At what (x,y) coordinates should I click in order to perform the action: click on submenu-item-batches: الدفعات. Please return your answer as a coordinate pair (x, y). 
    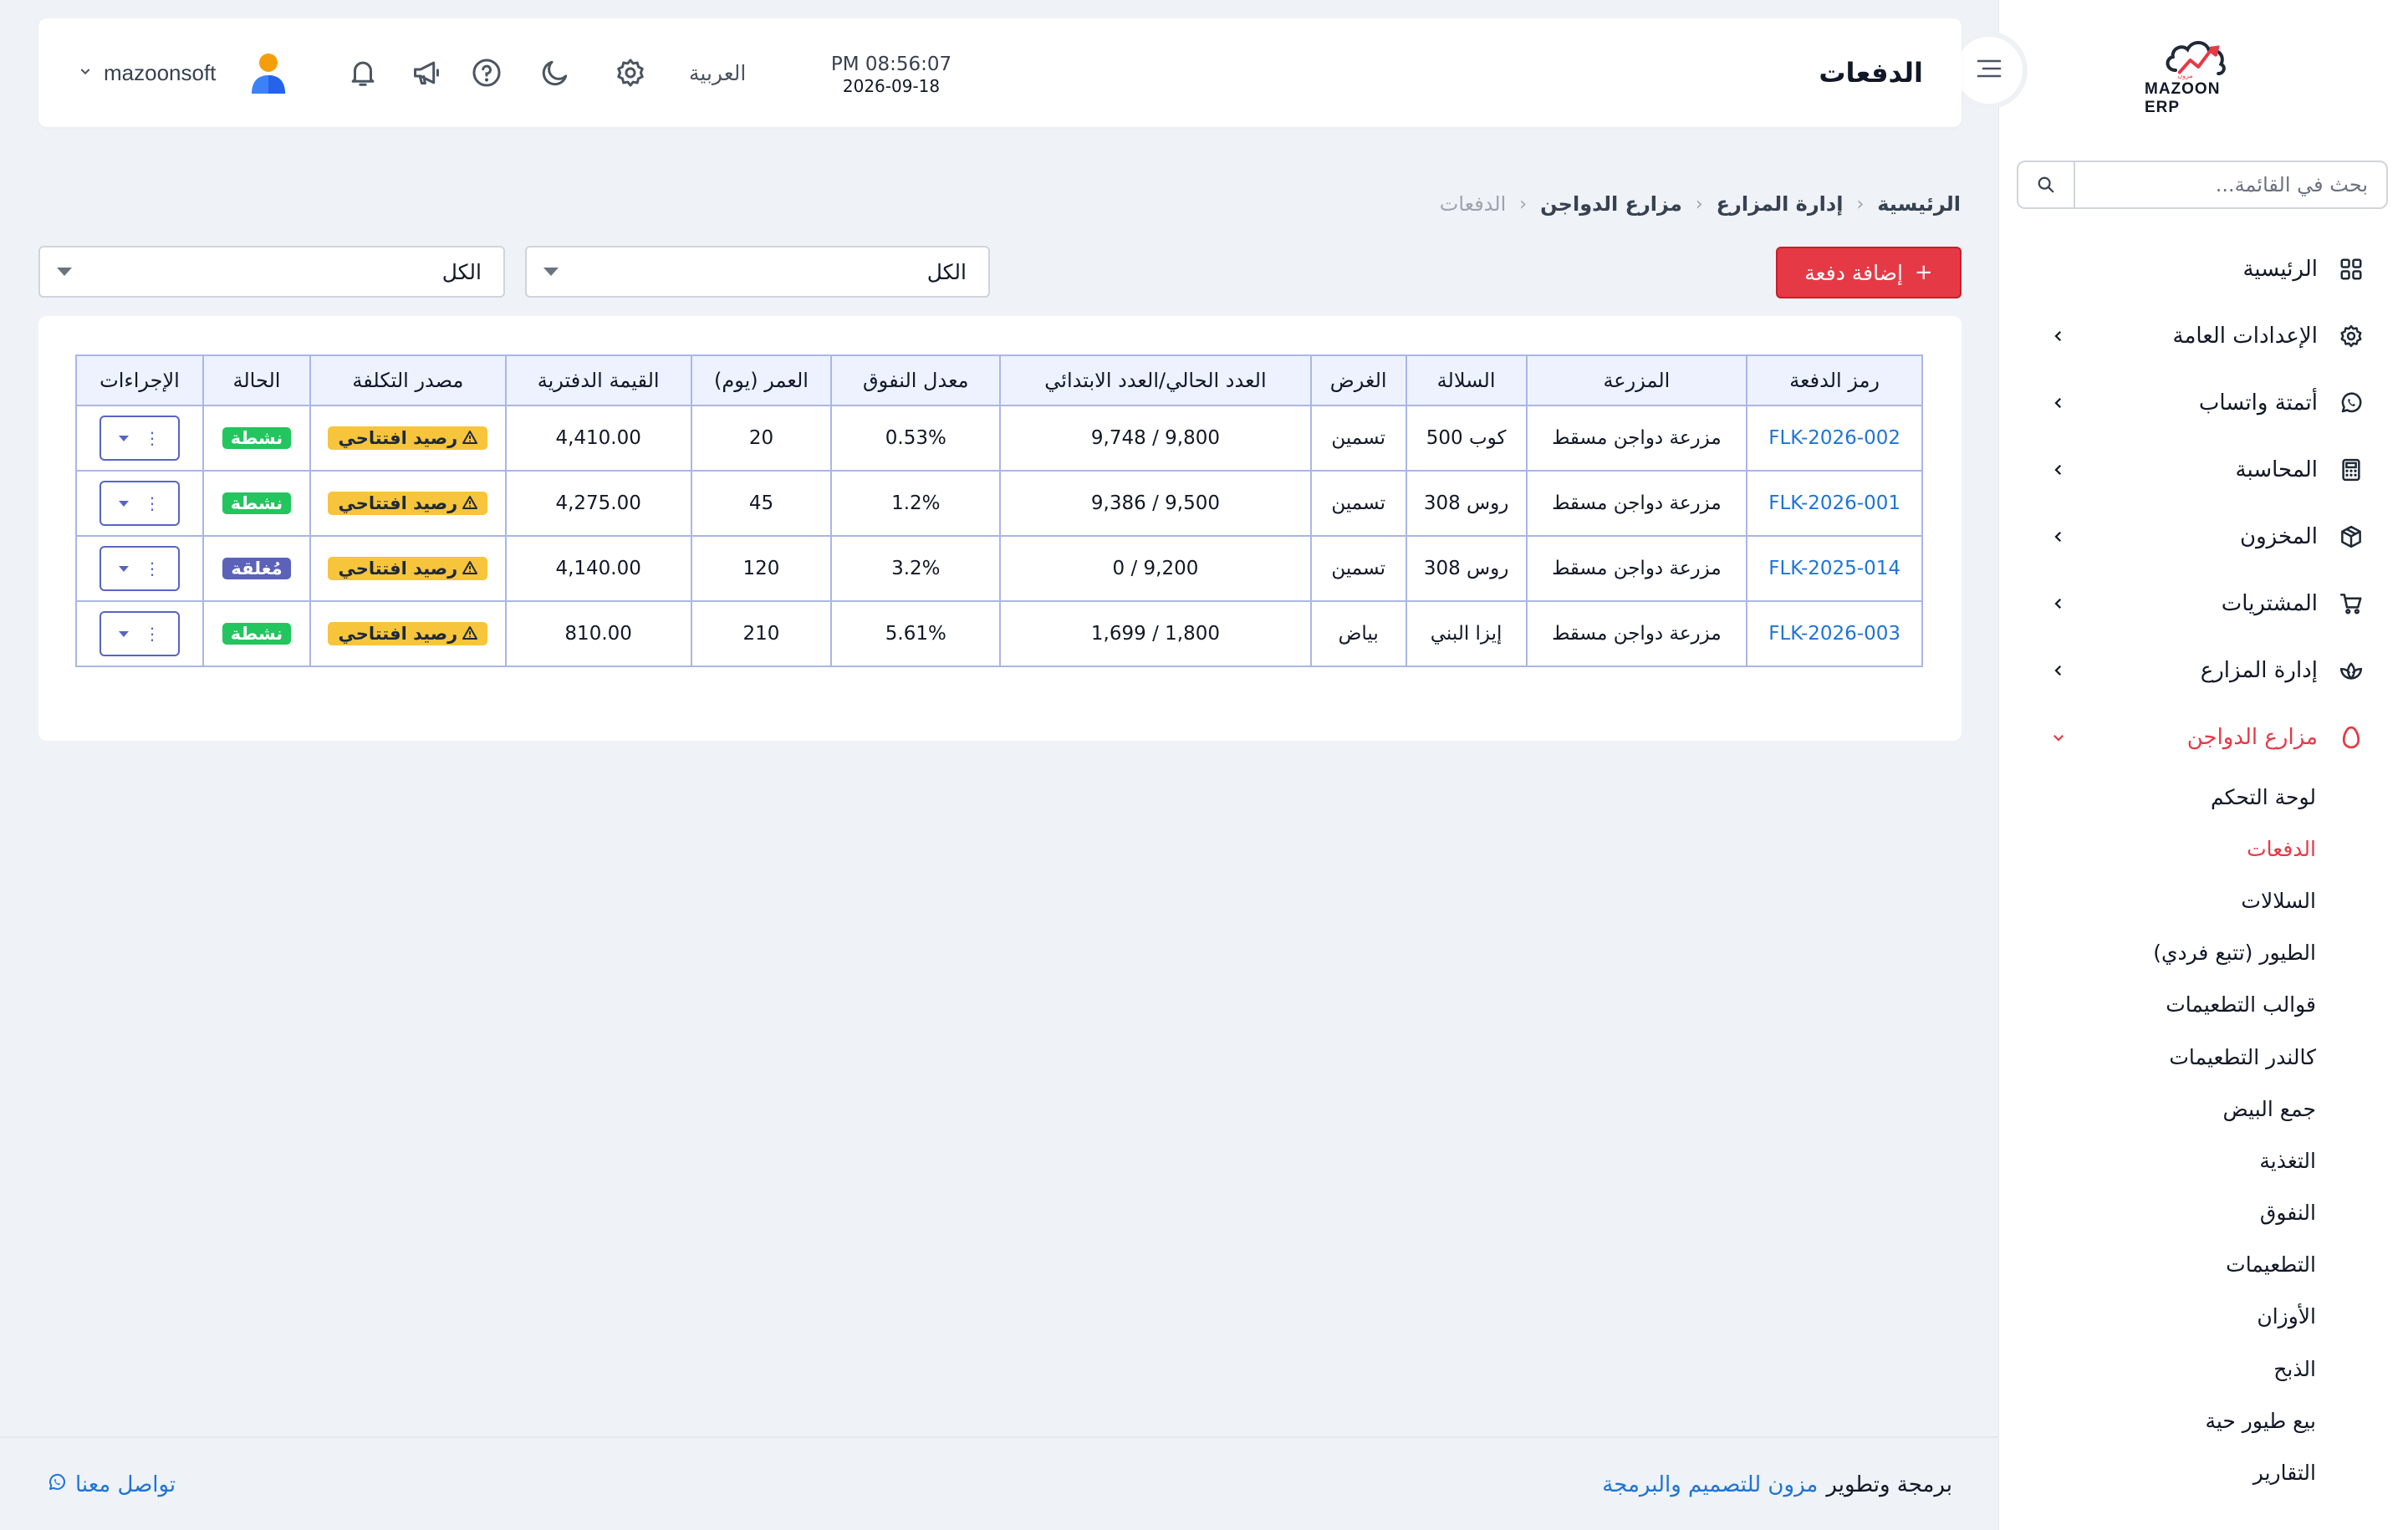
    Looking at the image, I should click on (2157, 849).